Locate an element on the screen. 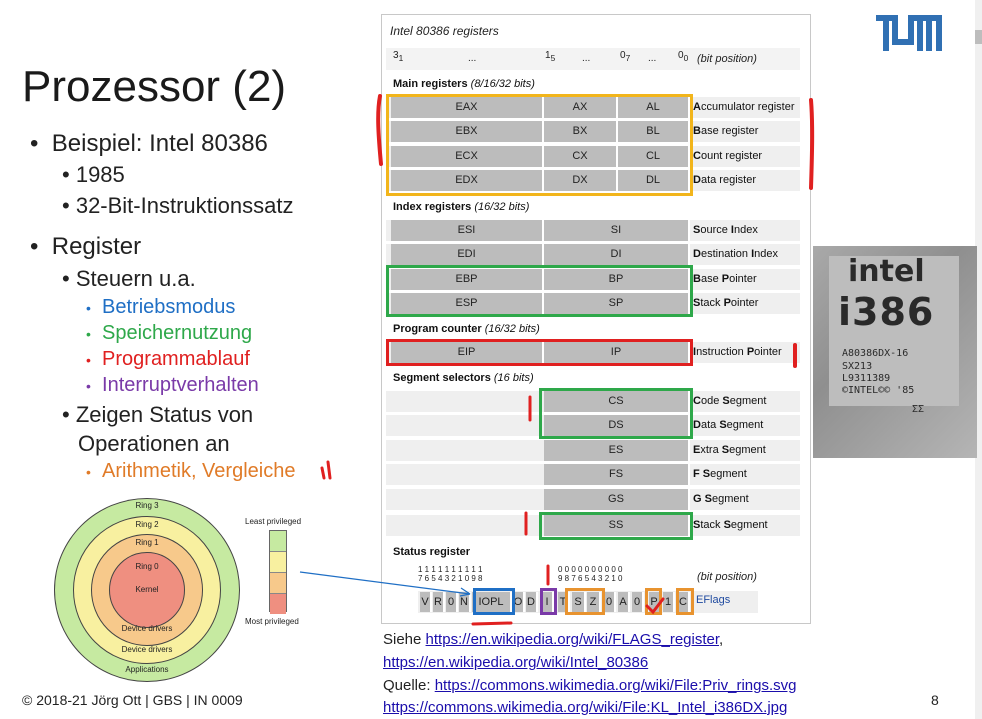  ring-label: Device drivers is located at coordinates (147, 628).